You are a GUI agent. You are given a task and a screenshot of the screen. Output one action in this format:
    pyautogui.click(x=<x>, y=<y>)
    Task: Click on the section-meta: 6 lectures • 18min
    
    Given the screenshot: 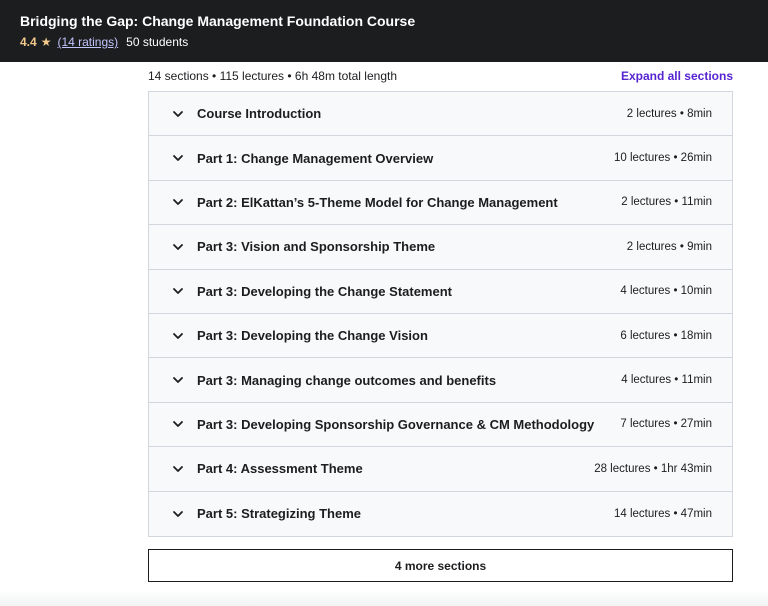 What is the action you would take?
    pyautogui.click(x=666, y=335)
    